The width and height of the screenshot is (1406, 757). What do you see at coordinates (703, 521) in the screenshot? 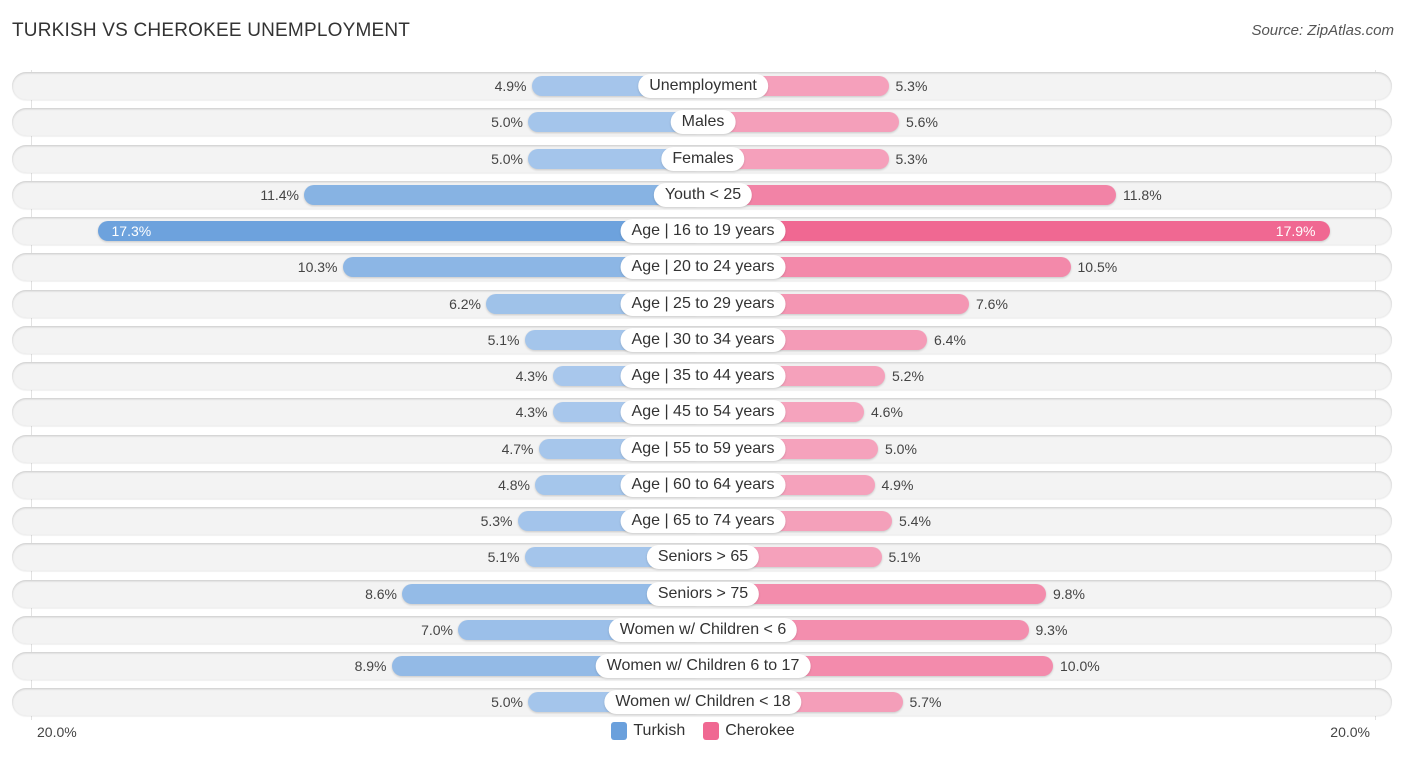
I see `category-label: Age | 65 to 74 years` at bounding box center [703, 521].